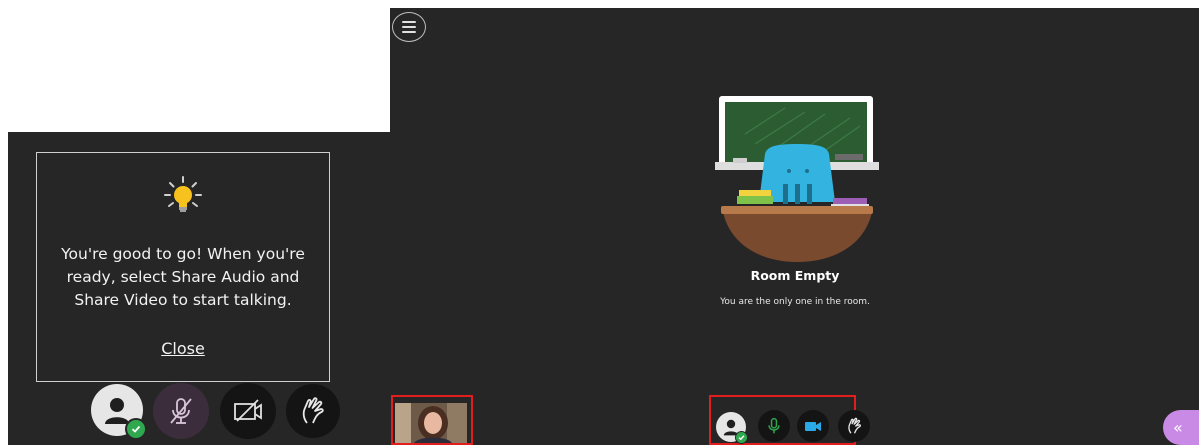 The height and width of the screenshot is (445, 1199). I want to click on room-status-subtitle: You are the only one in the room., so click(795, 302).